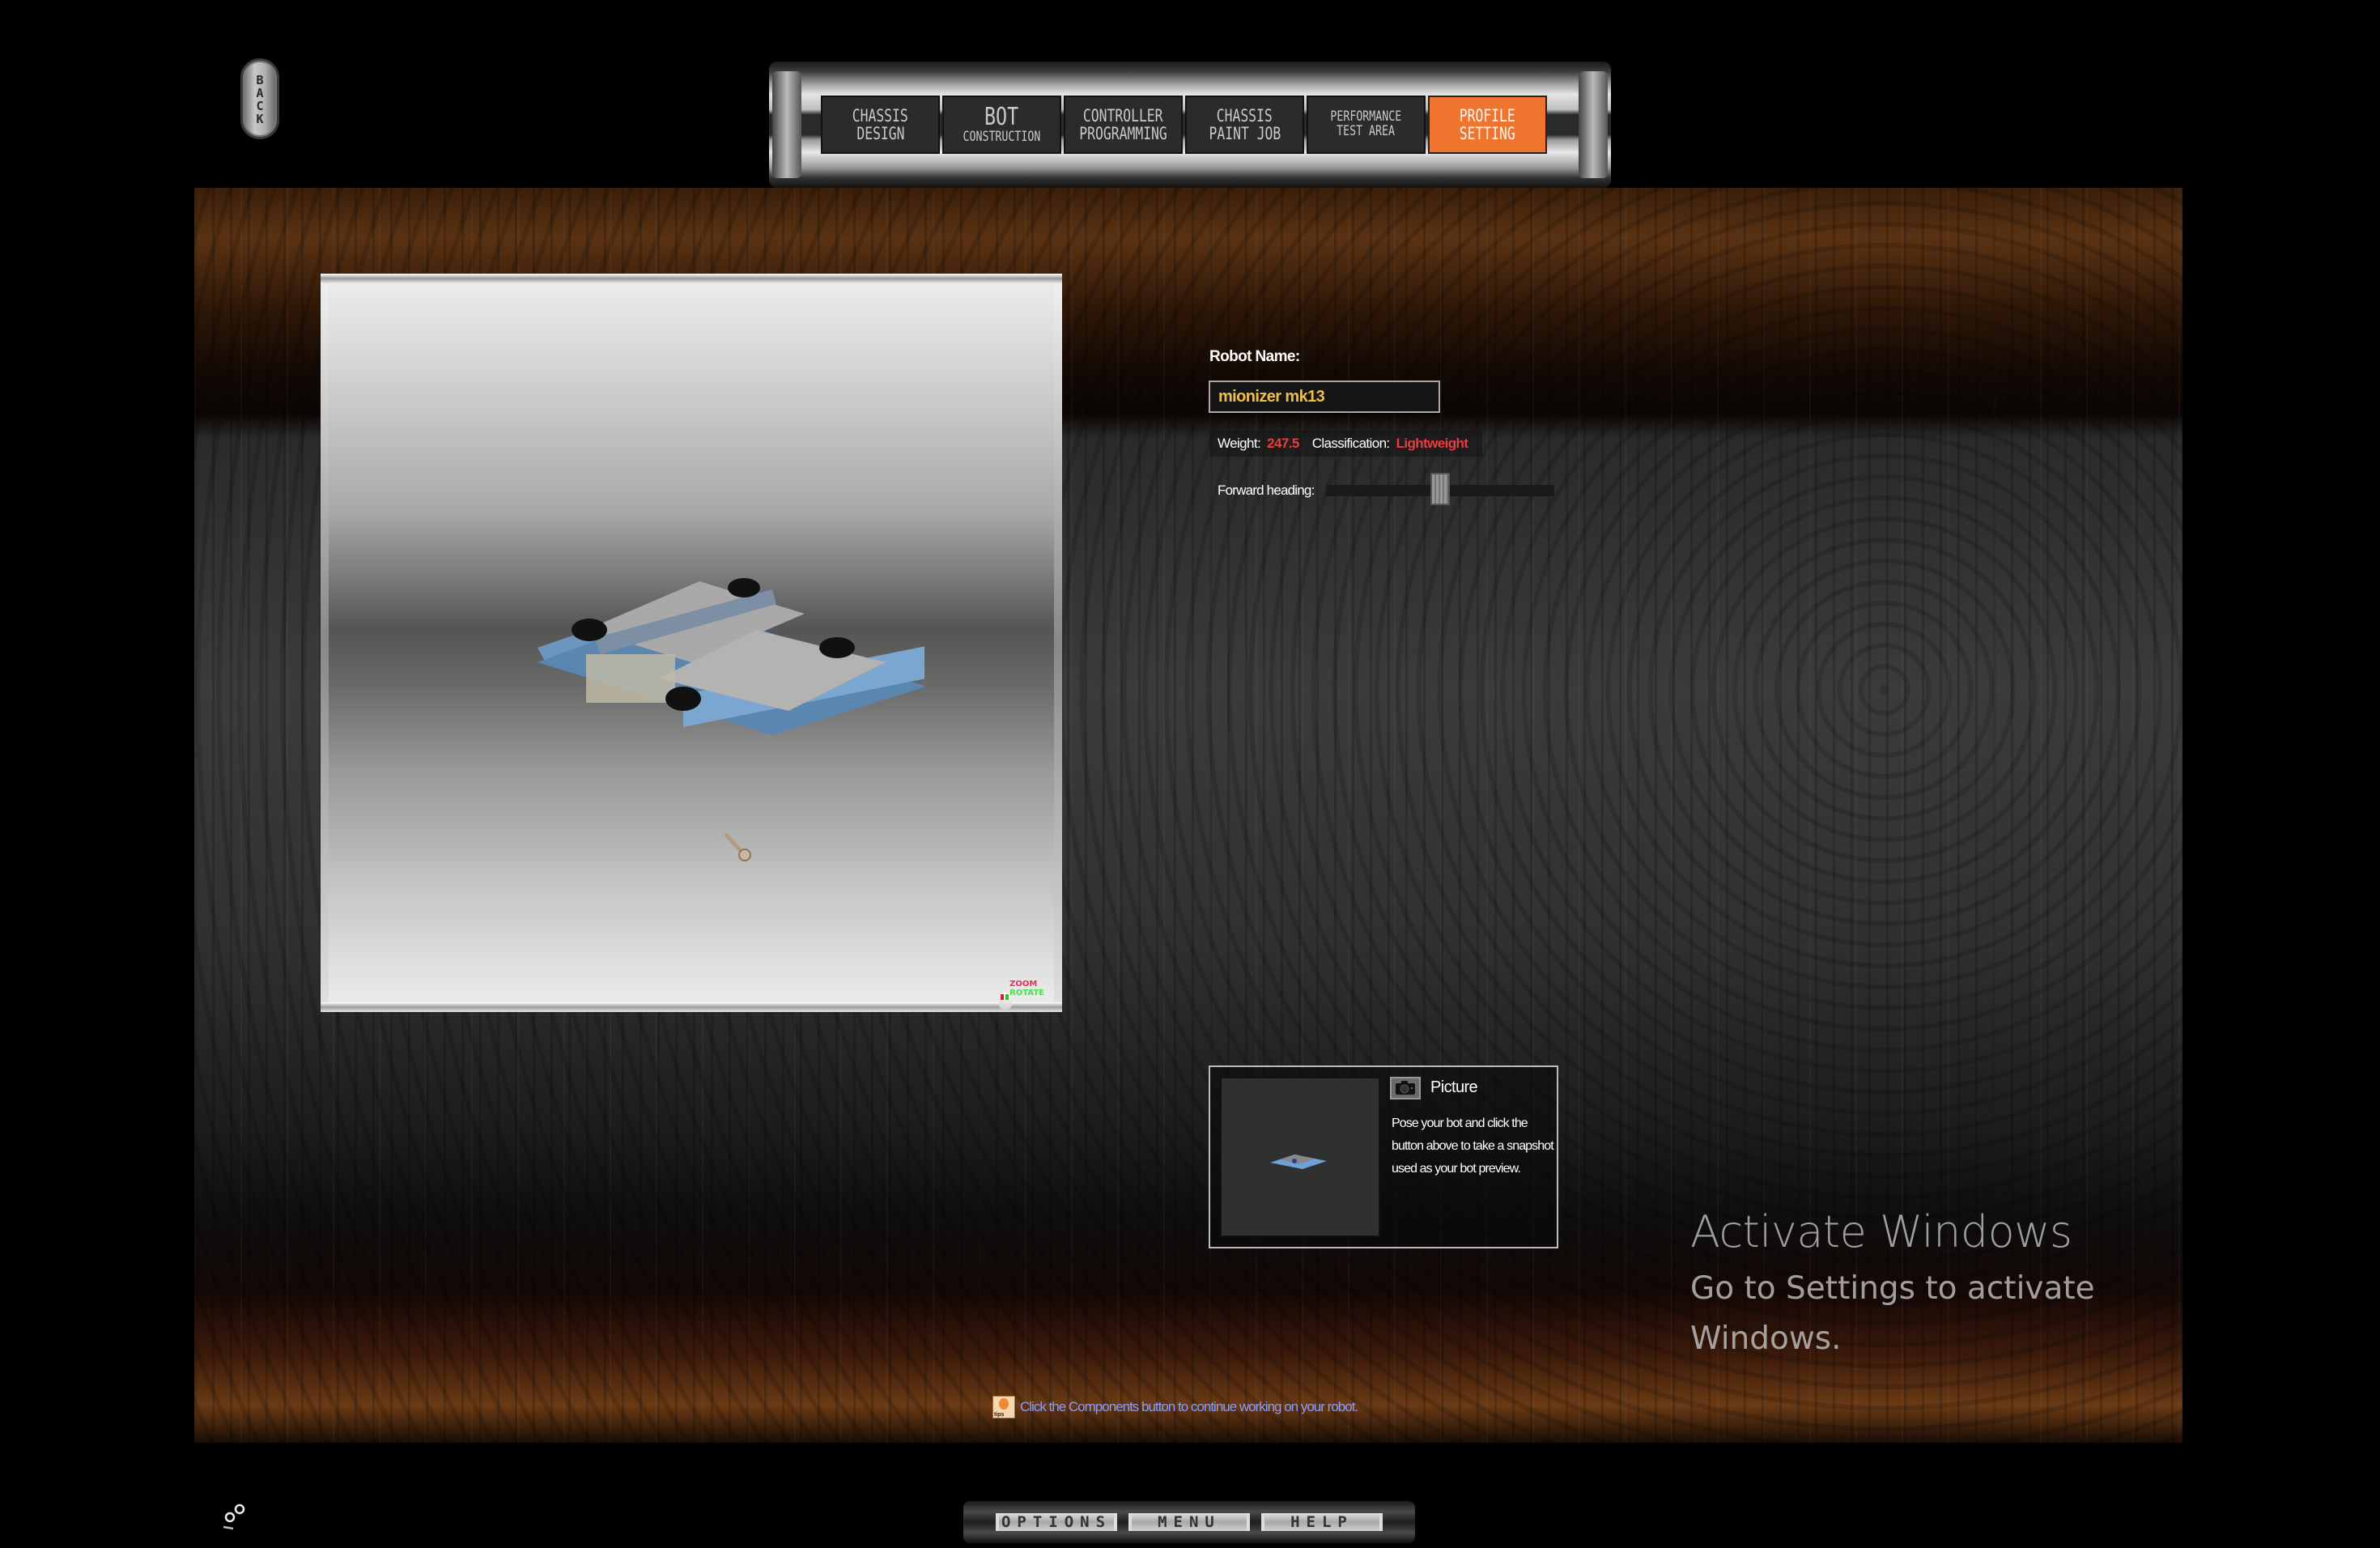  I want to click on robot-3d-viewport: ZOOM ROTATE, so click(691, 643).